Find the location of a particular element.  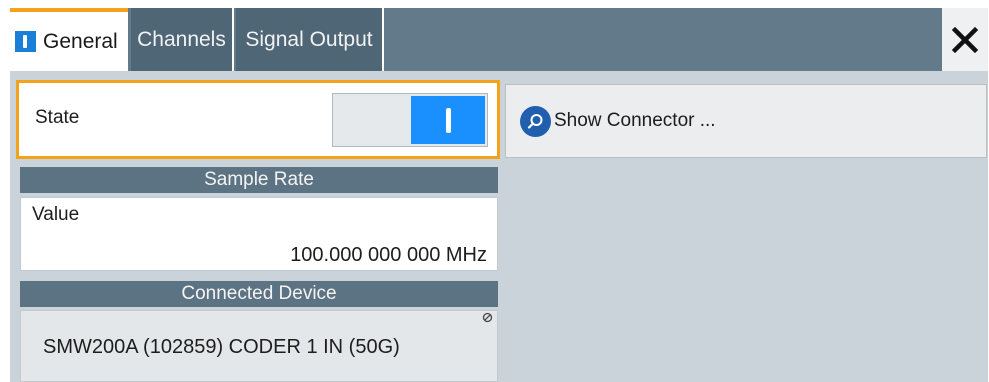

tab-channels: Channels is located at coordinates (182, 39).